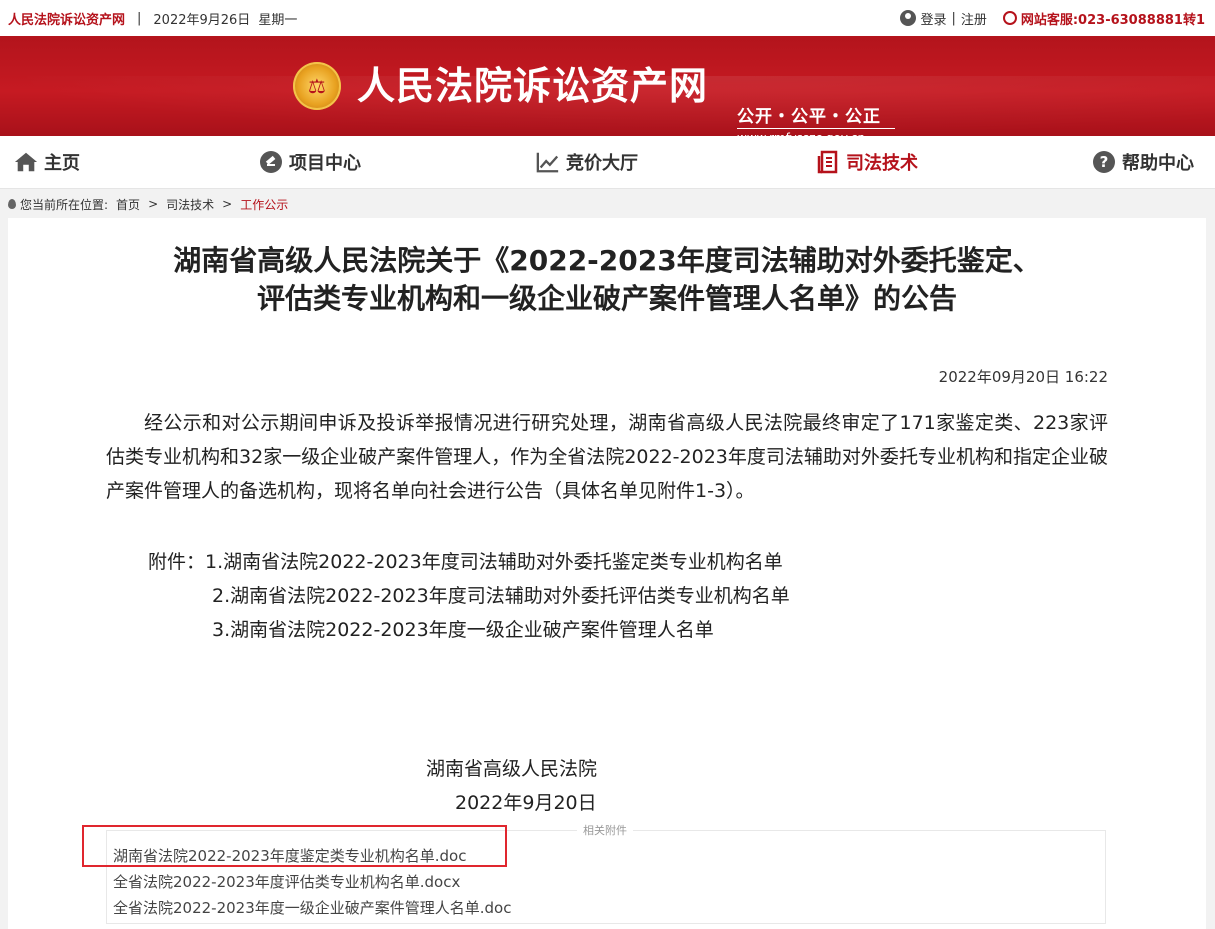 This screenshot has height=929, width=1215. Describe the element at coordinates (933, 18) in the screenshot. I see `login-link: 登录` at that location.